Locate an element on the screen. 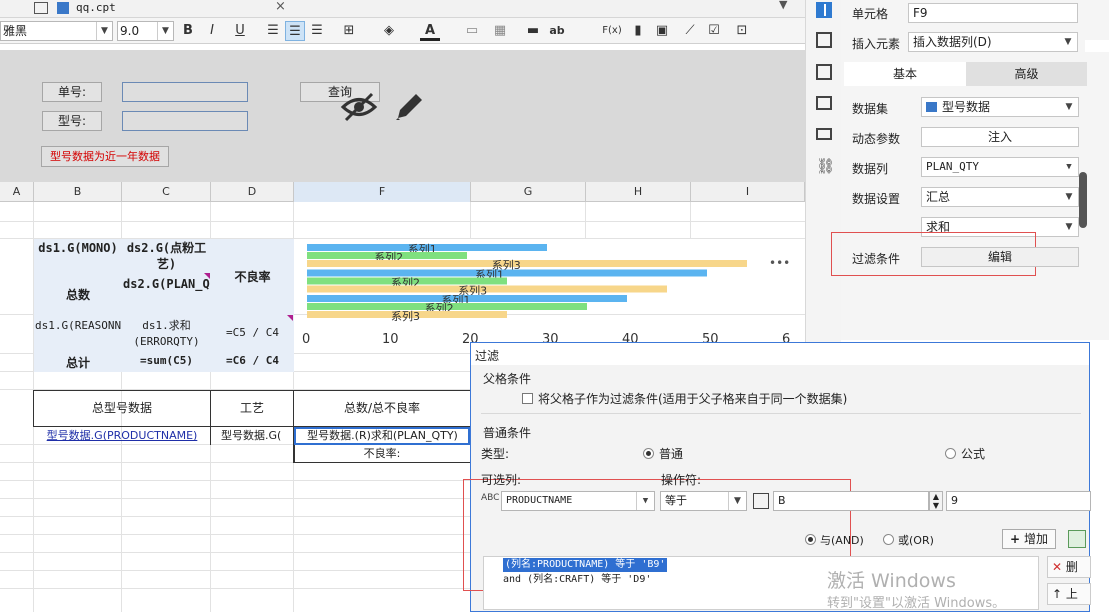 The width and height of the screenshot is (1109, 612). chevron-down-icon: ▼ is located at coordinates (1068, 42).